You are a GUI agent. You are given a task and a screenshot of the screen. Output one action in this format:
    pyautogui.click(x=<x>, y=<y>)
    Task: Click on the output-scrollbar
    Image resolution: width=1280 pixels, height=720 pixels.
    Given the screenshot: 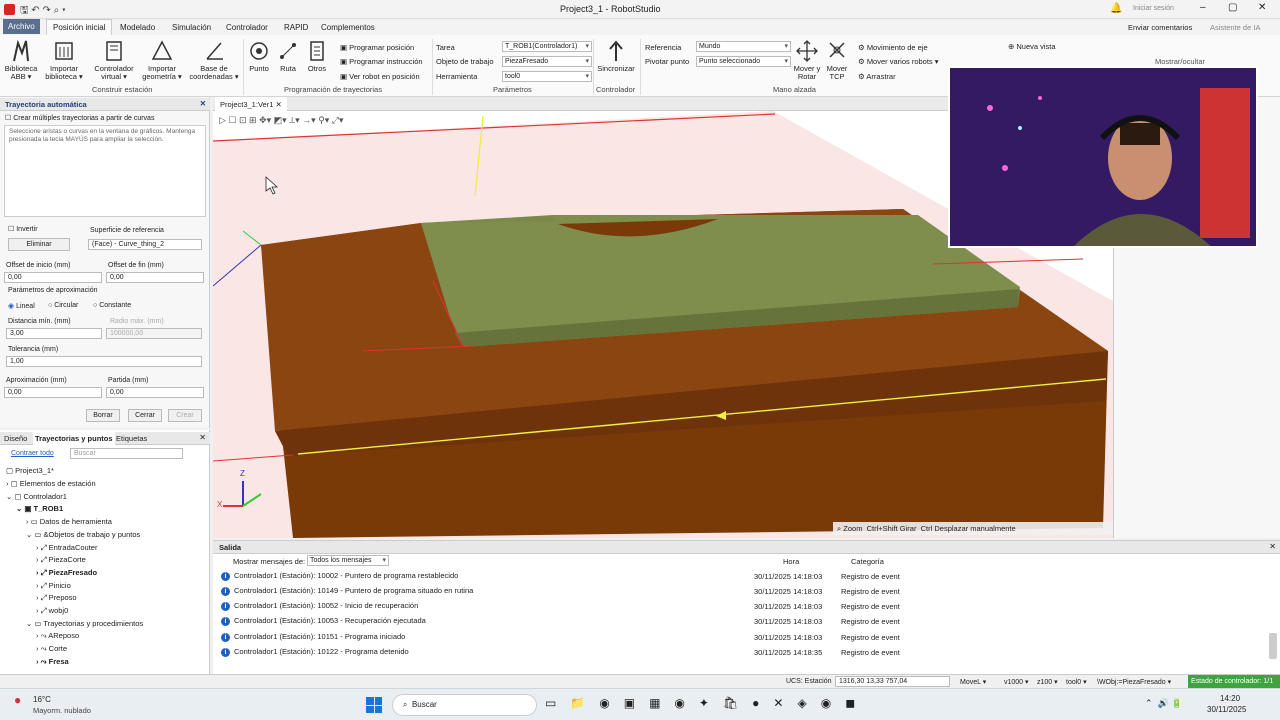 What is the action you would take?
    pyautogui.click(x=1273, y=646)
    